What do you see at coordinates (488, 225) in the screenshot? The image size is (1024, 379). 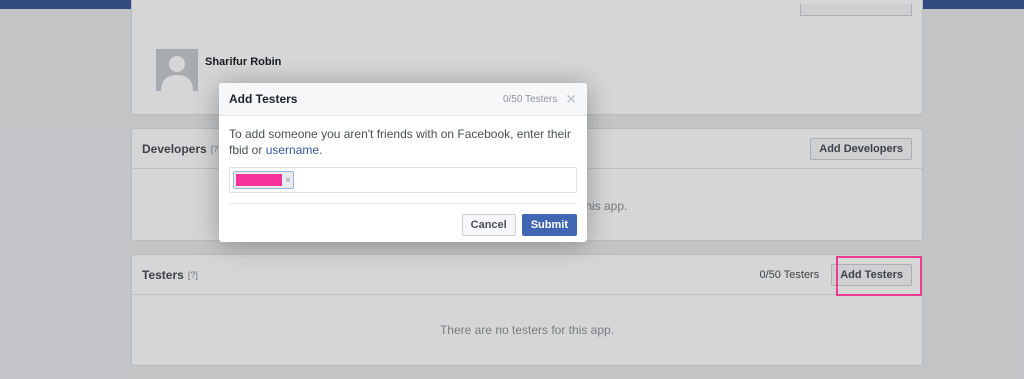 I see `cancel-button: Cancel` at bounding box center [488, 225].